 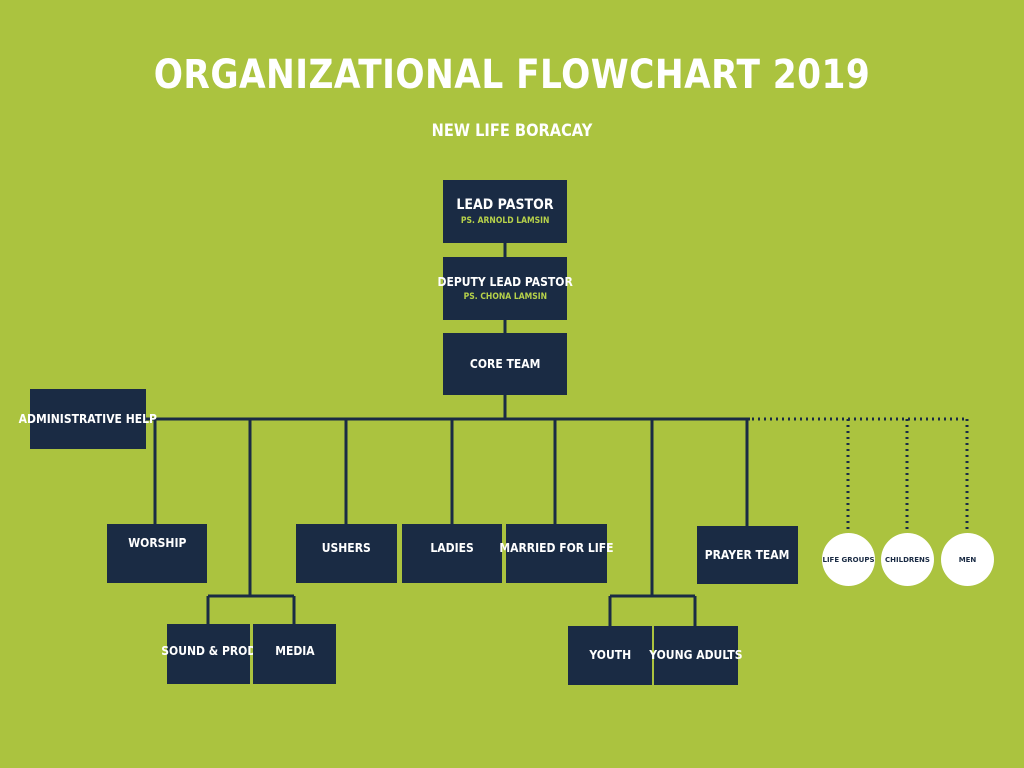 I want to click on lead-pastor-name: PS. ARNOLD LAMSIN, so click(x=505, y=221).